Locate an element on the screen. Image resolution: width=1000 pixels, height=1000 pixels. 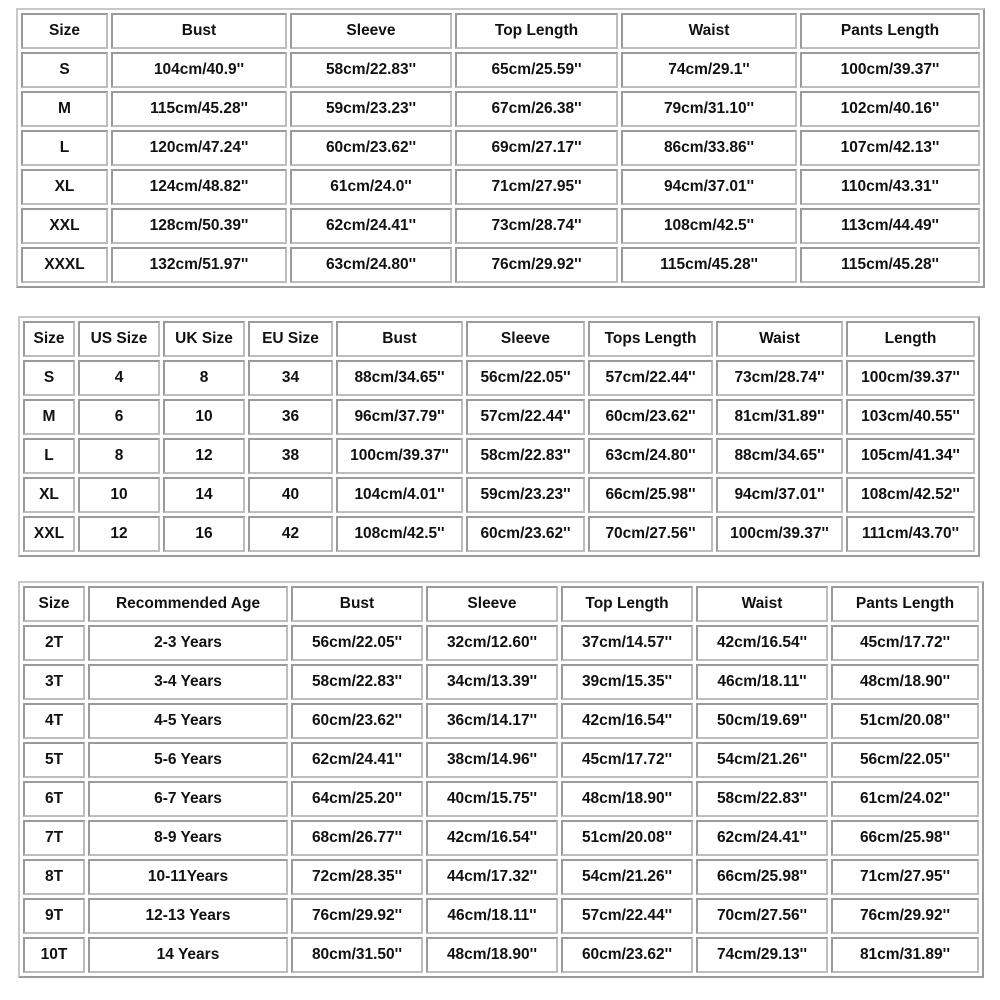
header-cell: Recommended Age is located at coordinates (188, 604).